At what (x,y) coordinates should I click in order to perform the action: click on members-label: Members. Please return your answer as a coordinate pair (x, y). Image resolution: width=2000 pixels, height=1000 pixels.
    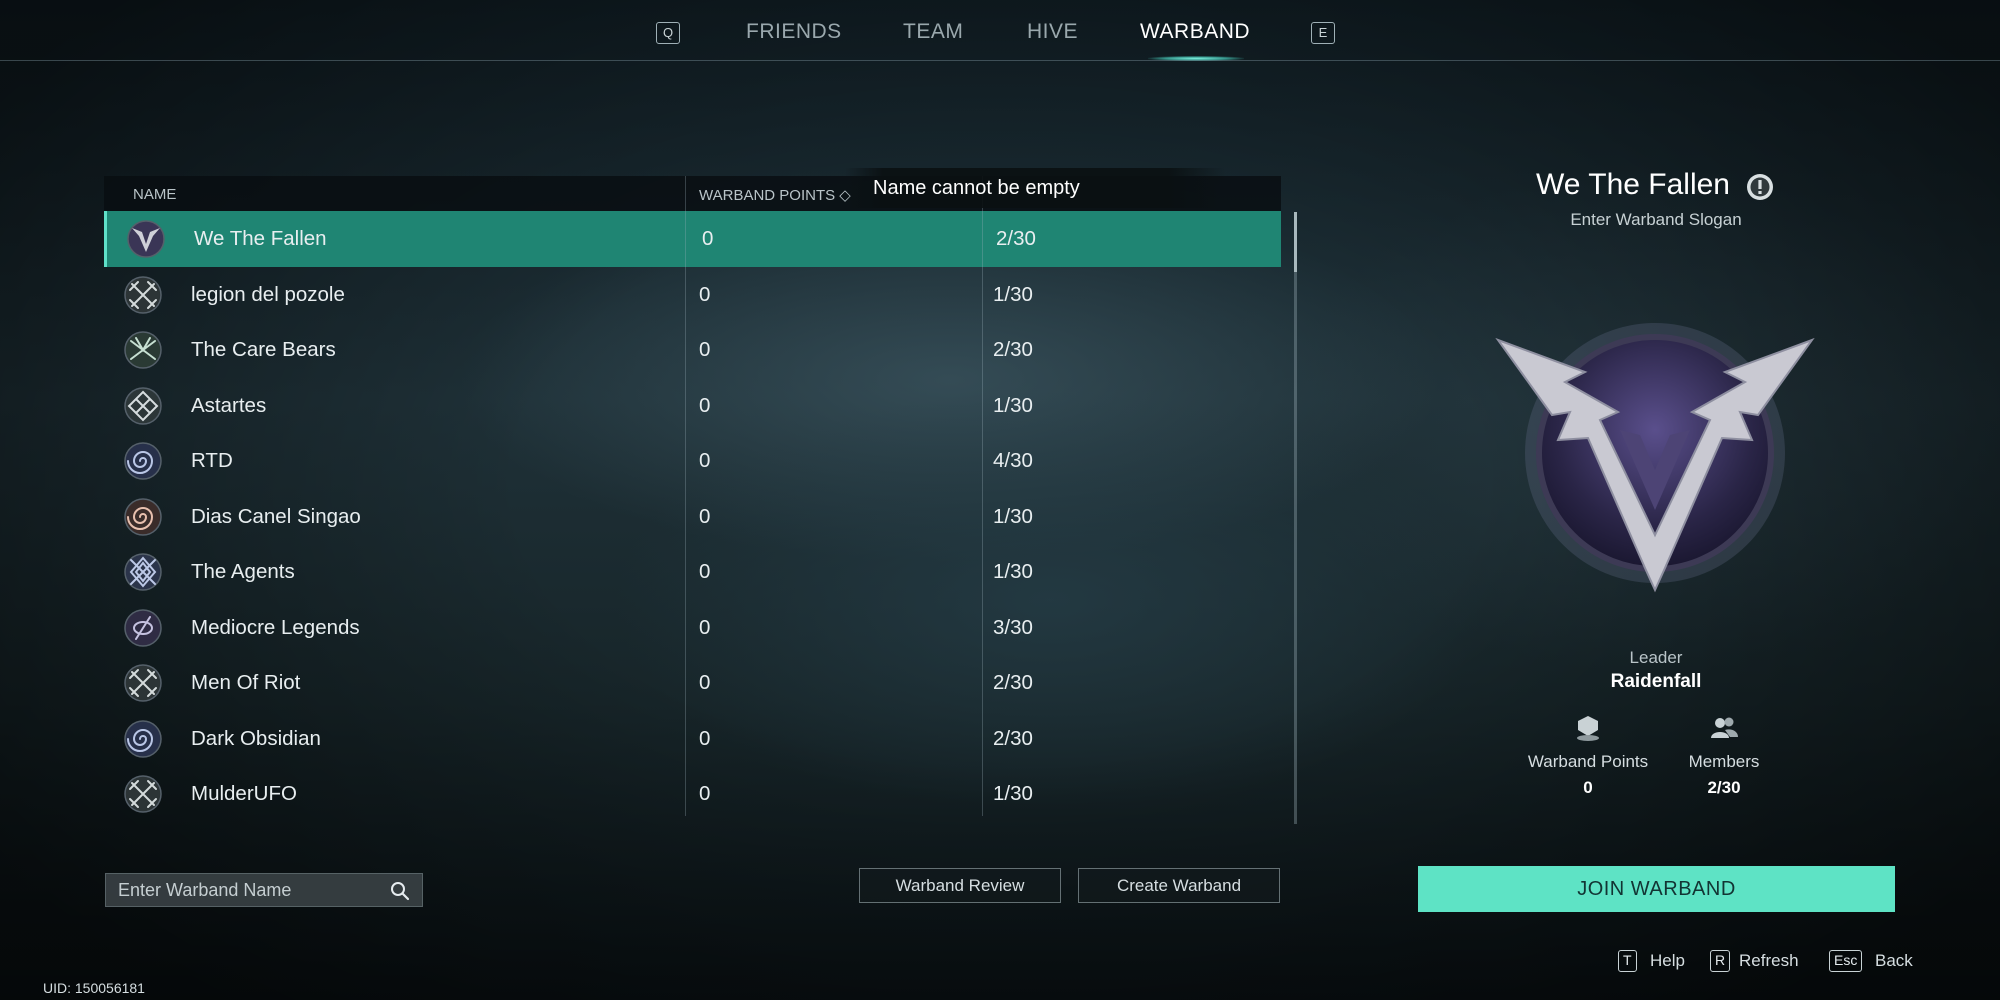
    Looking at the image, I should click on (1724, 761).